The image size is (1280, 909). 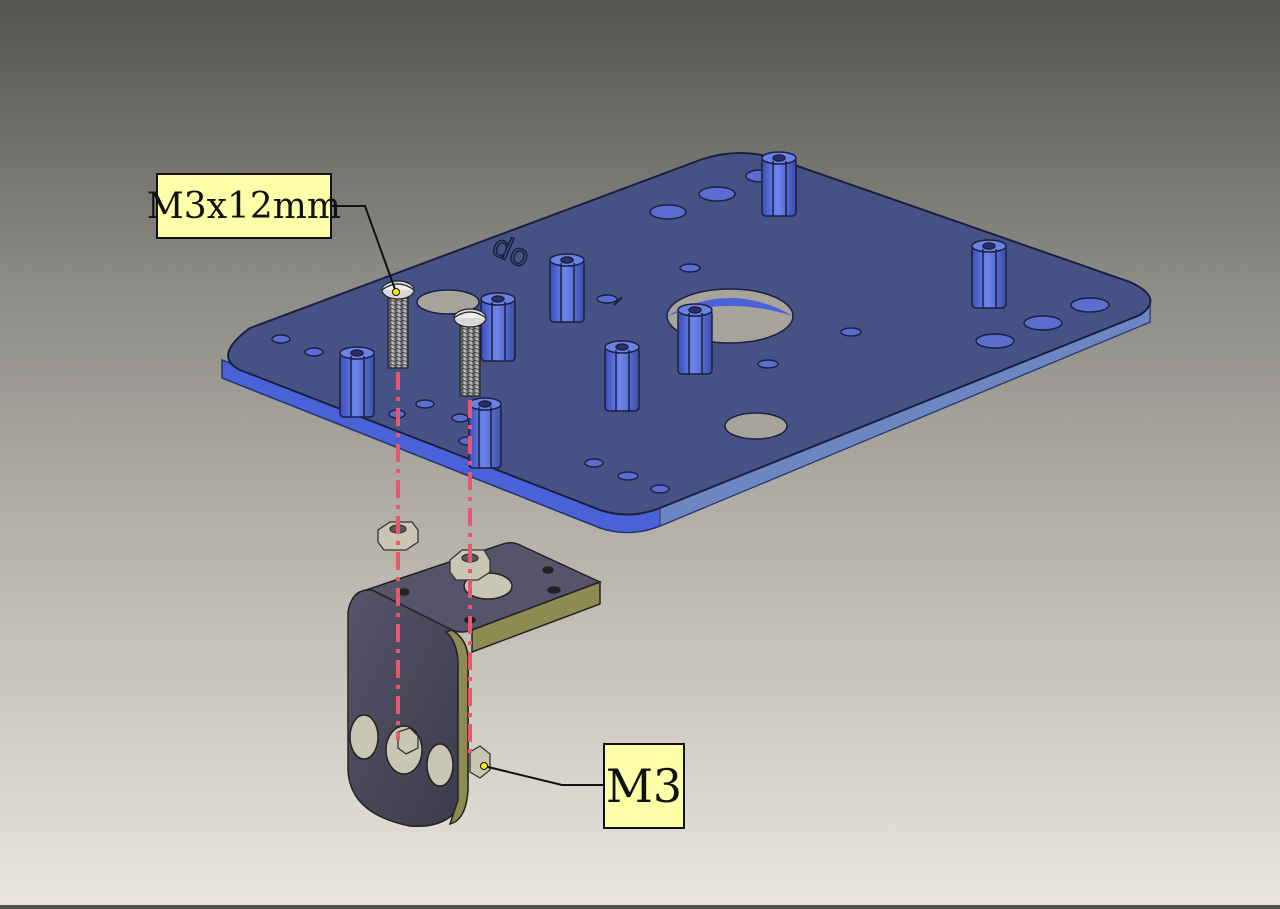 I want to click on nut-callout-text: M3, so click(x=644, y=786).